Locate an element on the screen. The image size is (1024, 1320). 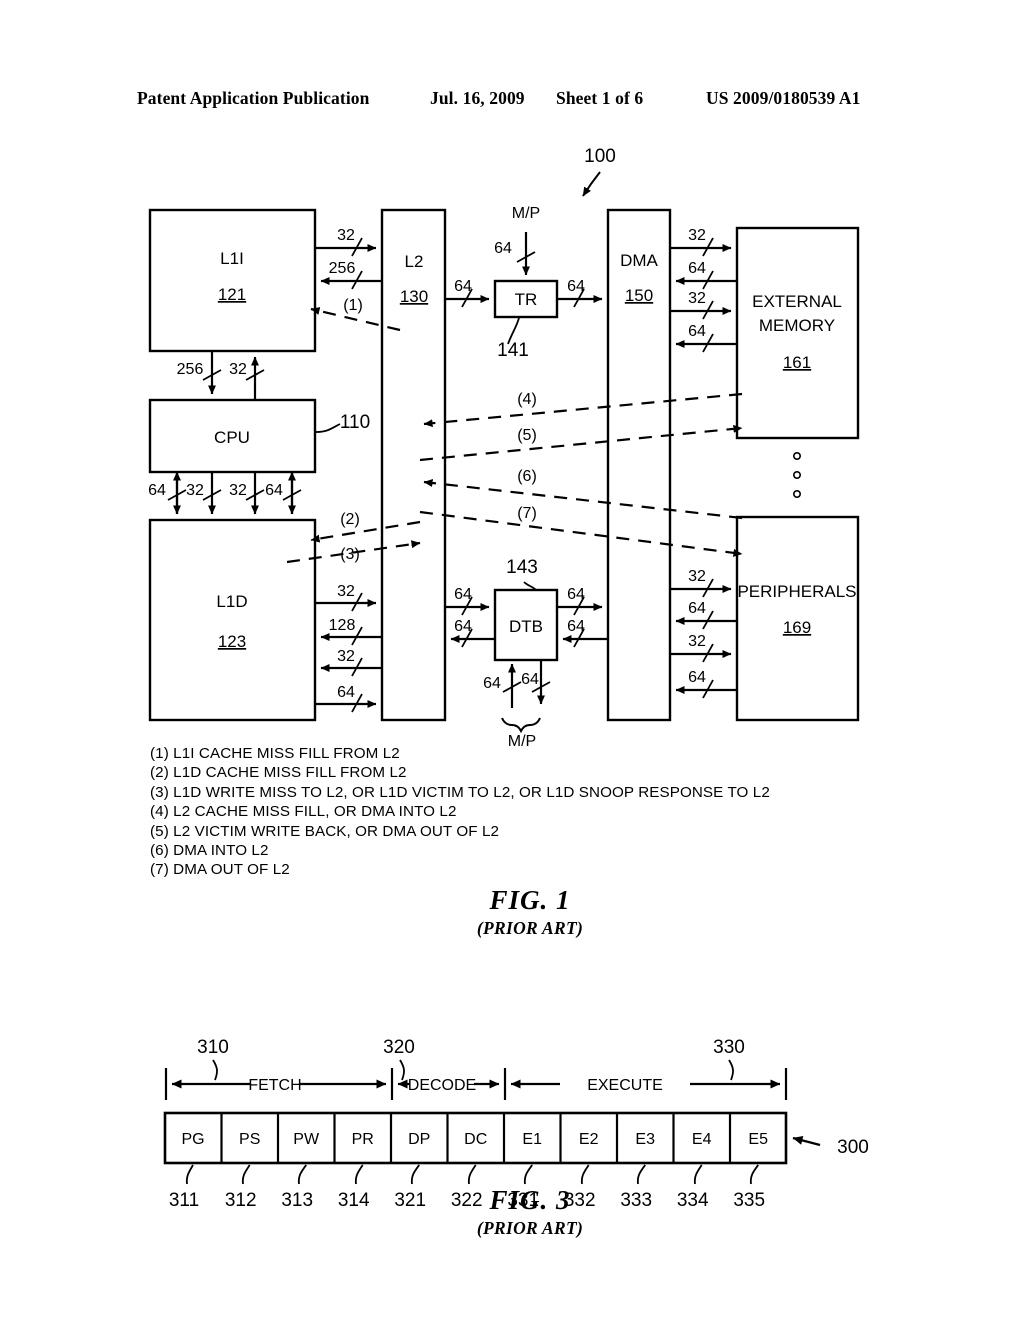
figure-1-caption: FIG. 1 (PRIOR ART) is located at coordinates (530, 912).